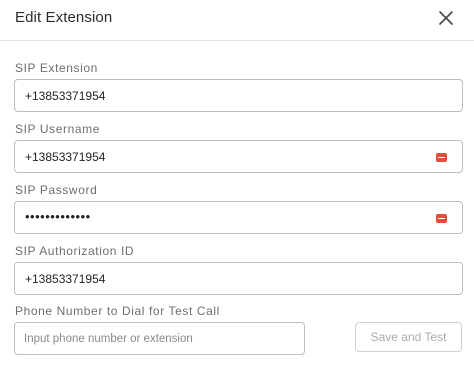 Image resolution: width=474 pixels, height=366 pixels. I want to click on test-call-phone-input, so click(159, 338).